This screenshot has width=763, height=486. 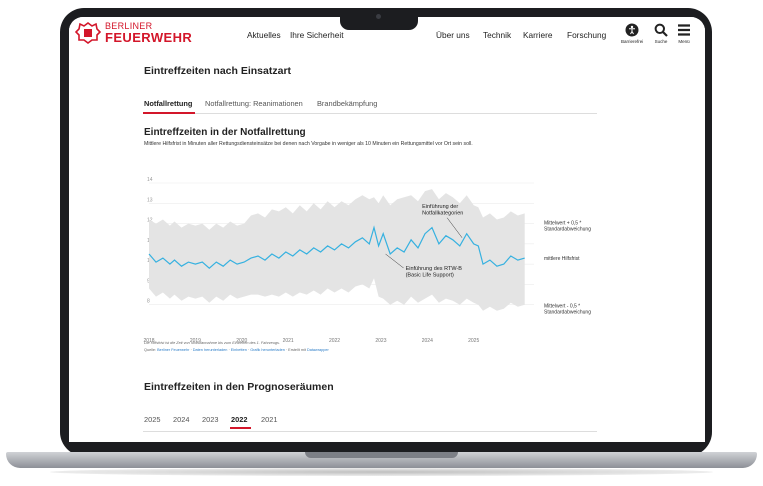 I want to click on section-title: Eintreffzeiten nach Einsatzart, so click(x=218, y=71).